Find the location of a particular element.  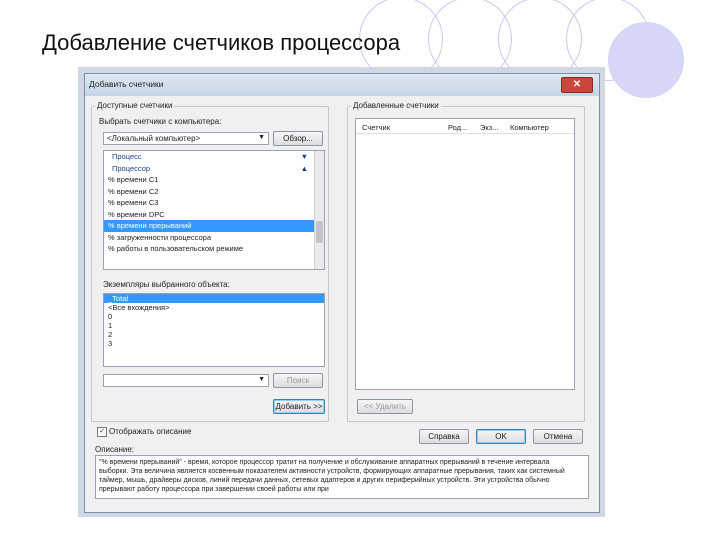

list-item: % времени C1 is located at coordinates (214, 180).